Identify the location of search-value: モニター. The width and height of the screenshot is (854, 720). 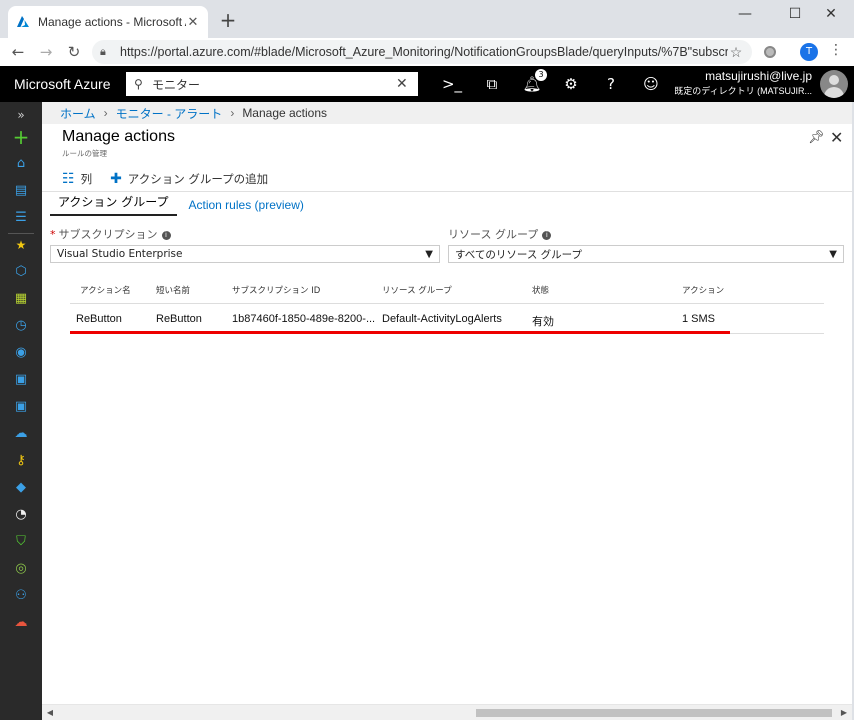
(176, 84).